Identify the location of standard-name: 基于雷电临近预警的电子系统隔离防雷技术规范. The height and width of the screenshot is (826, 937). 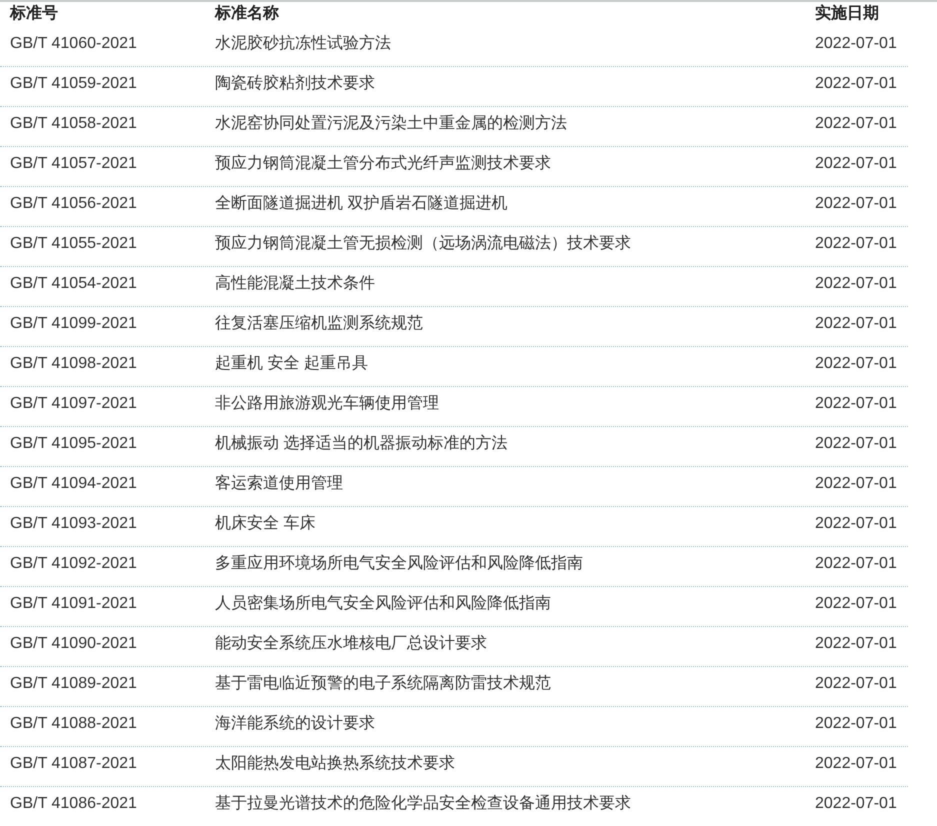
(383, 684).